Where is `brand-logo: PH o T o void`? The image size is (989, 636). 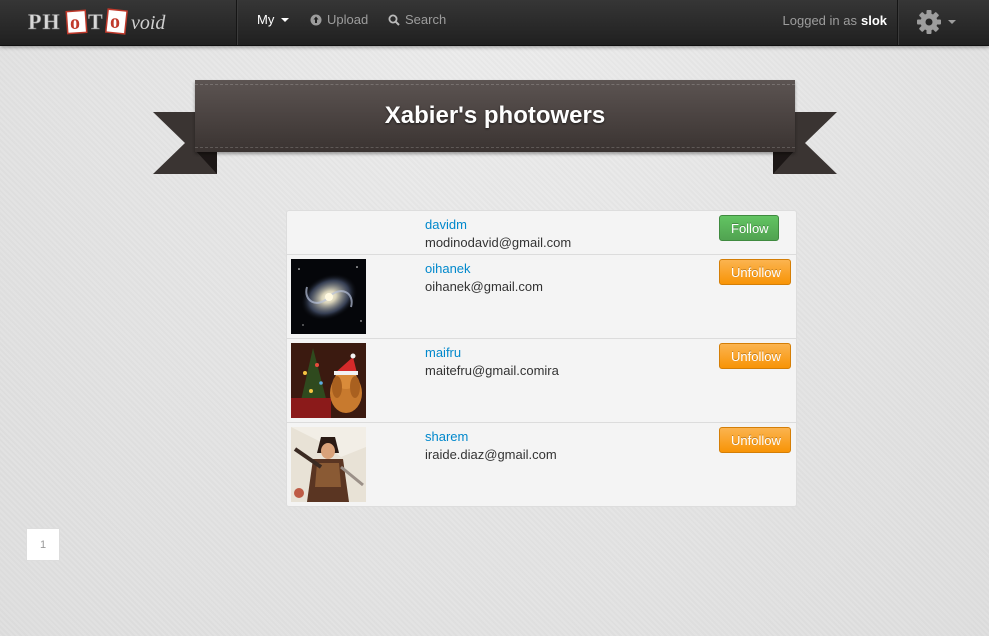
brand-logo: PH o T o void is located at coordinates (114, 22).